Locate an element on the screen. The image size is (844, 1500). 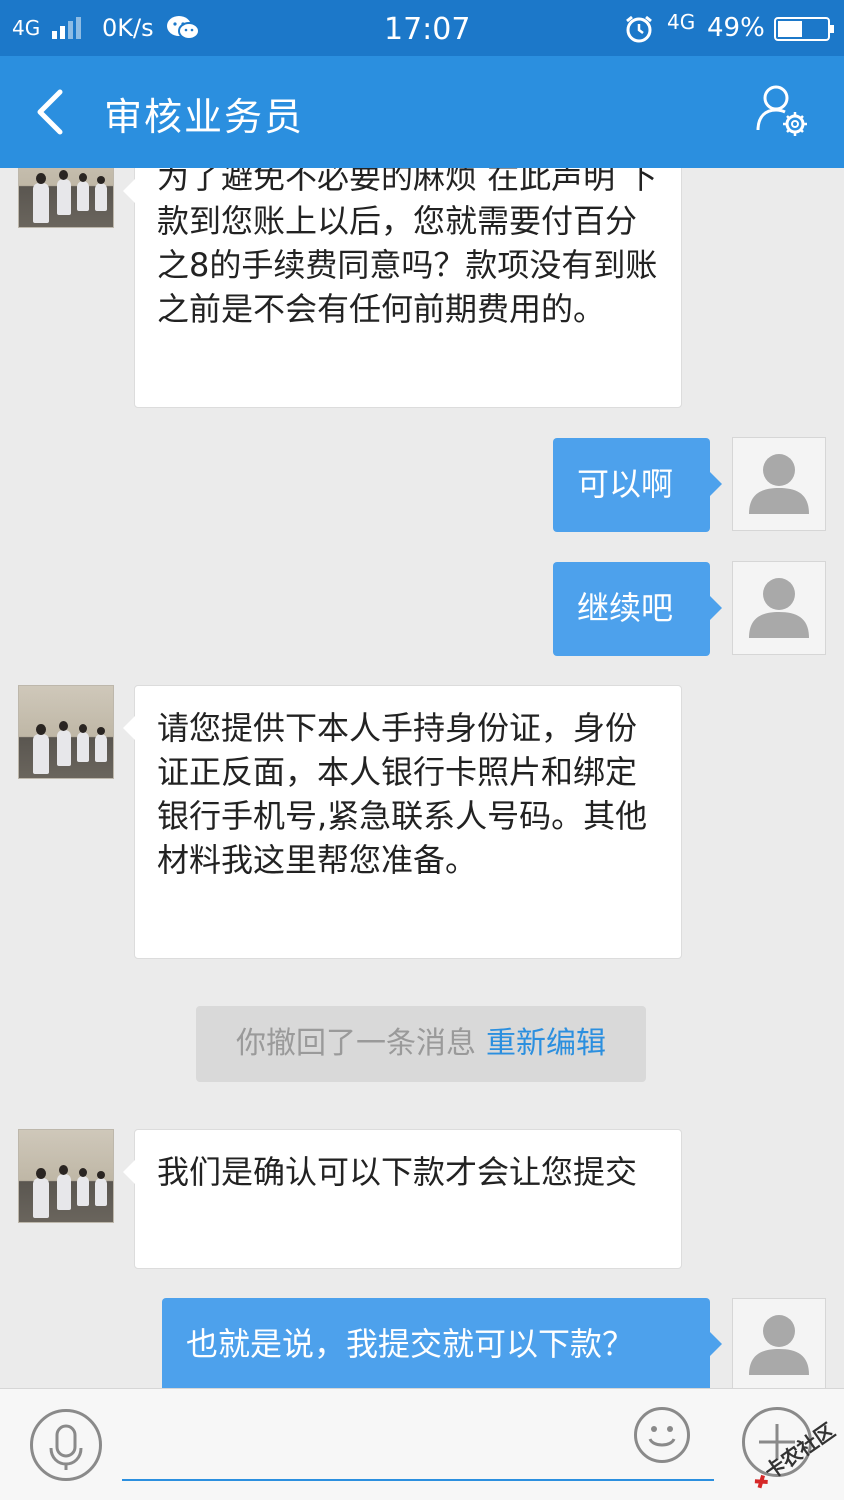
emoji-icon is located at coordinates (662, 1435).